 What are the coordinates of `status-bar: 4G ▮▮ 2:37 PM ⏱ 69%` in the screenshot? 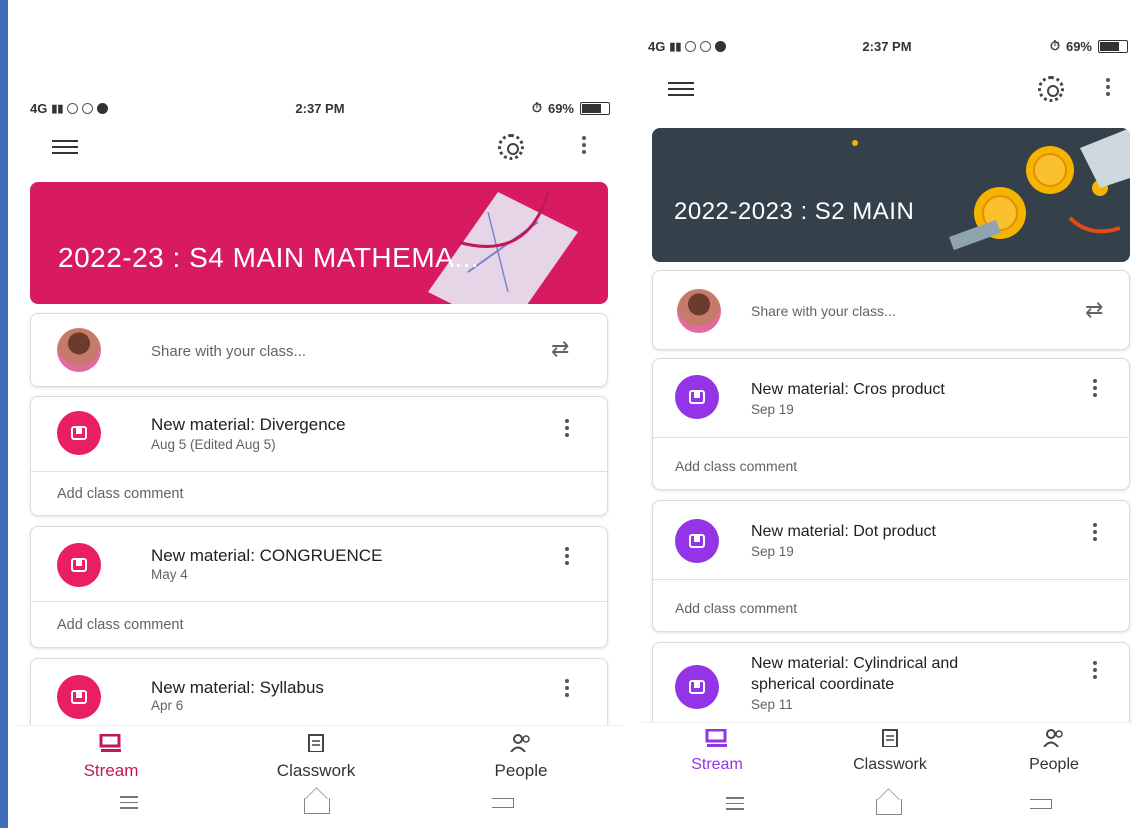 It's located at (887, 46).